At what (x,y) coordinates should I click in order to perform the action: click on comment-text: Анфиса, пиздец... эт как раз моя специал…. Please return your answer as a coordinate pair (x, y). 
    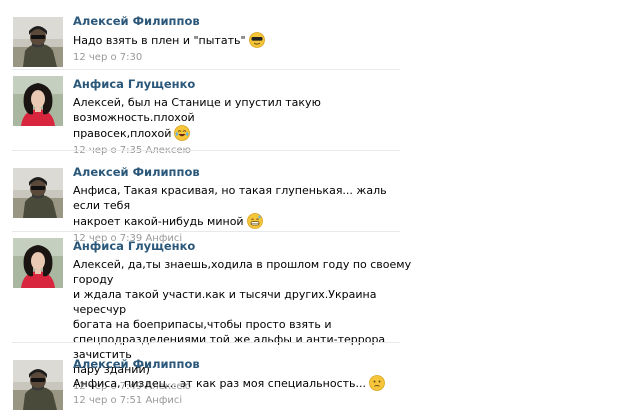
    Looking at the image, I should click on (243, 383).